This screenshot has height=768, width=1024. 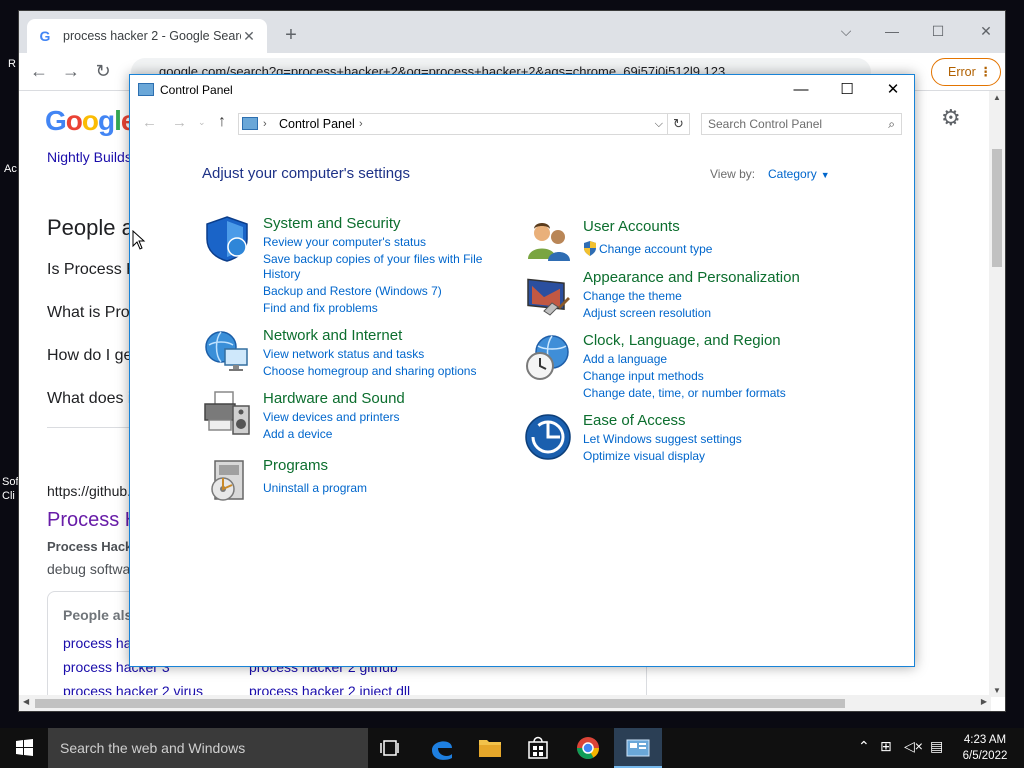 I want to click on link-optimize-display: Optimize visual display, so click(x=644, y=456).